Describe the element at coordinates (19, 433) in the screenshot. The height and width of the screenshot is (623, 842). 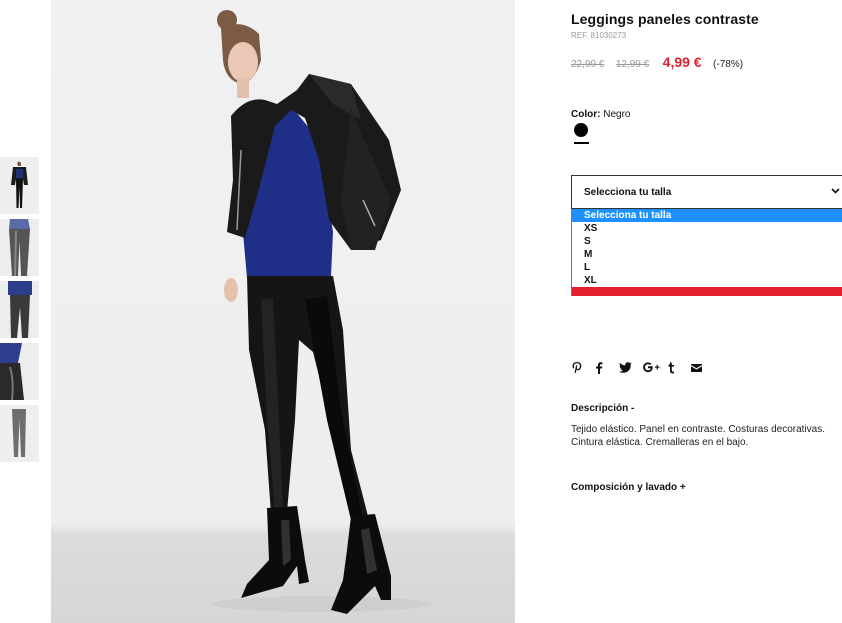
I see `thumbnail-product-flat` at that location.